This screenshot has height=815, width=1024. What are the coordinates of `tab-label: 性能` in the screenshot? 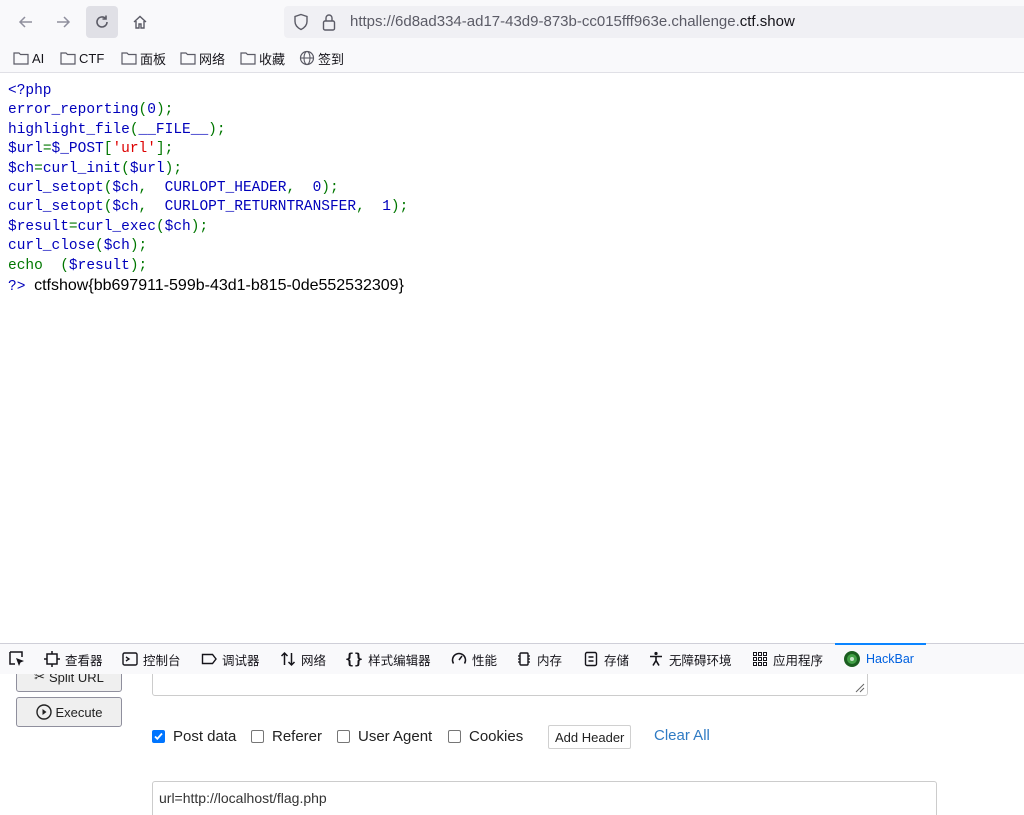 It's located at (485, 660).